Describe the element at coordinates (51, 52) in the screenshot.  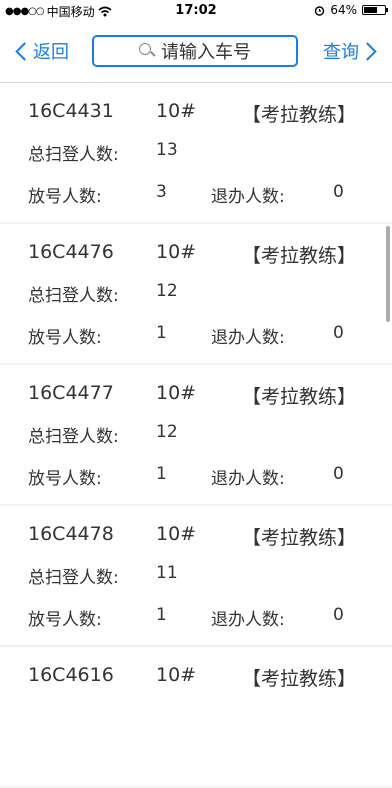
I see `back-label: 返回` at that location.